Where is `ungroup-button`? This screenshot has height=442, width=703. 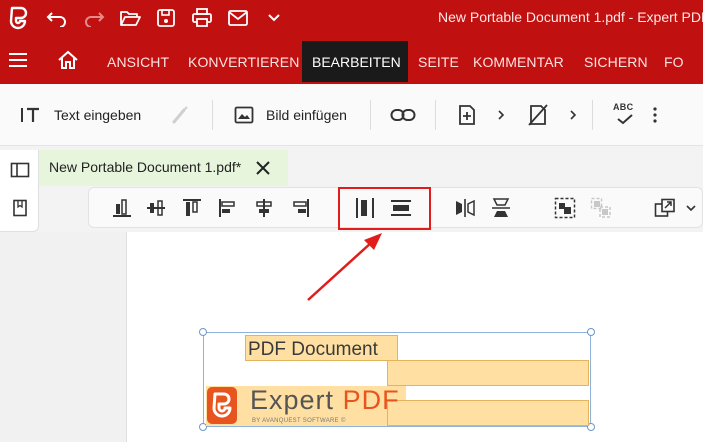 ungroup-button is located at coordinates (601, 208).